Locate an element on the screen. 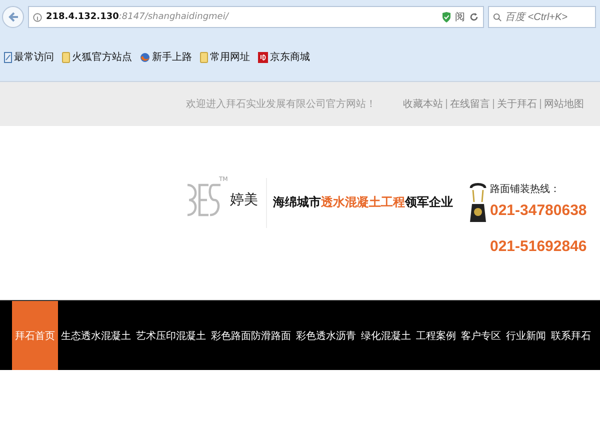 The image size is (600, 424). bookmark: 最常访问 is located at coordinates (29, 57).